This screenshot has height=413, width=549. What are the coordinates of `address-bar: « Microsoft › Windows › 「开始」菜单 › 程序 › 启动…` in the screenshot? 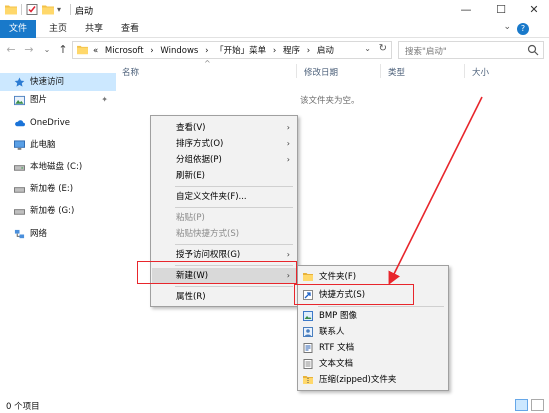 It's located at (232, 50).